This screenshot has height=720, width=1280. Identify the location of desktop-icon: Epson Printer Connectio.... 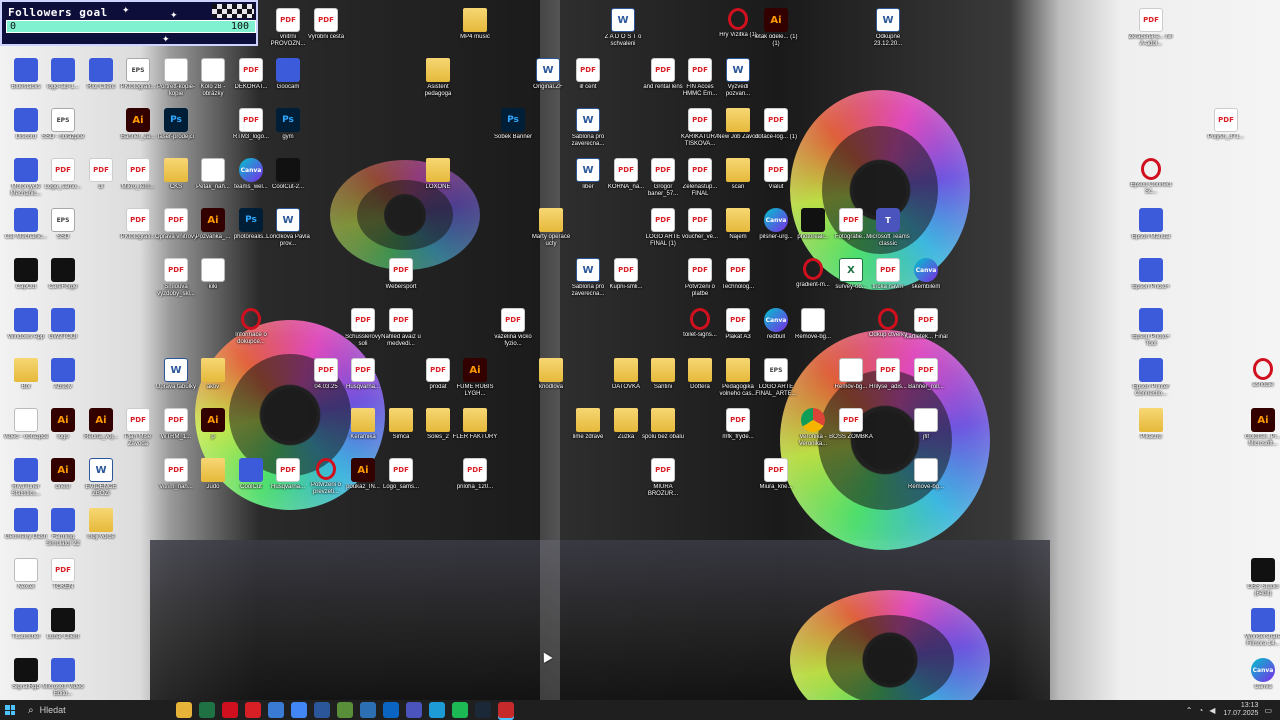
(1151, 378).